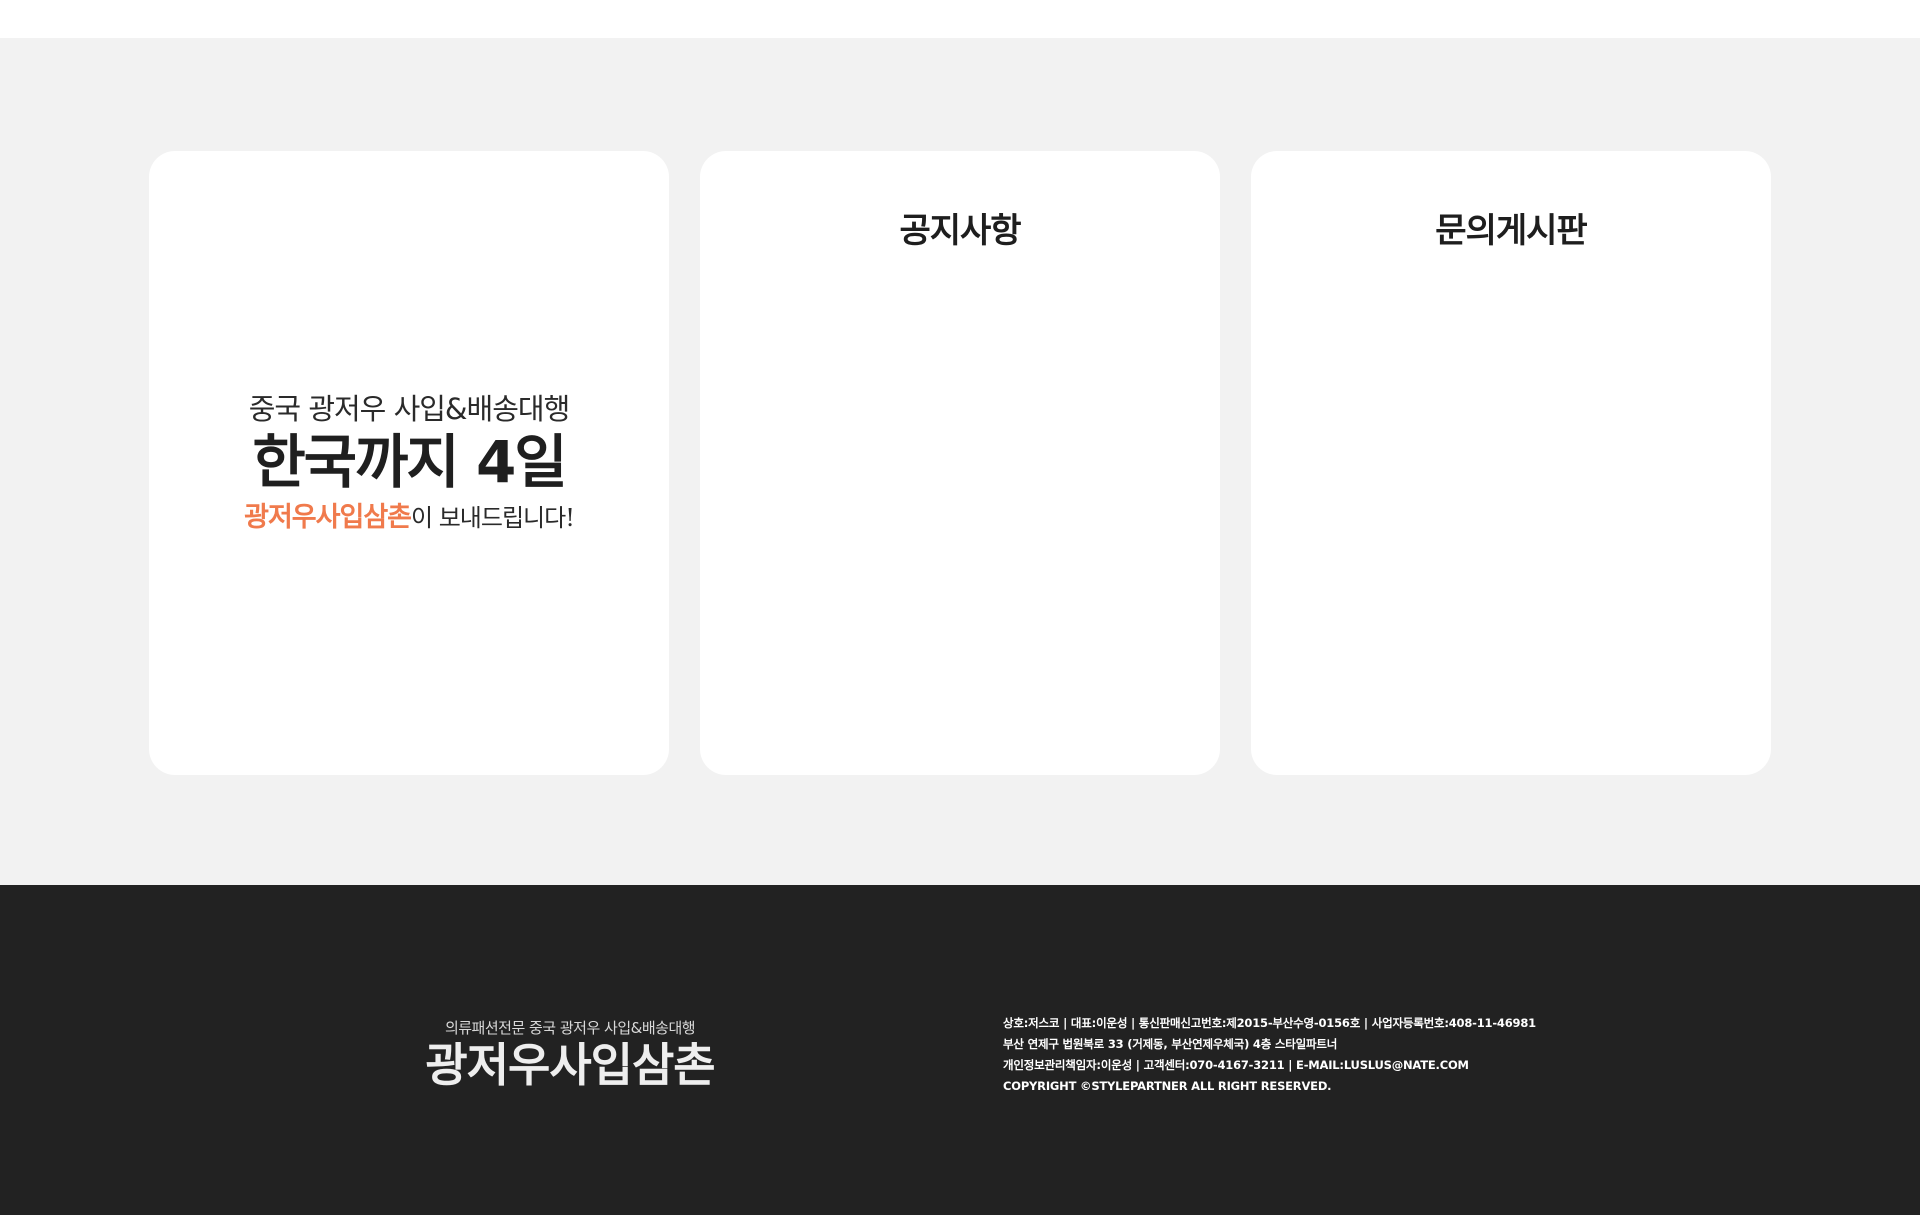 The height and width of the screenshot is (1215, 1920). I want to click on promo-banner-card: 중국 광저우 사입&배송대행 한국까지 4일 광저우사입삼촌이 보내드립니다!, so click(409, 463).